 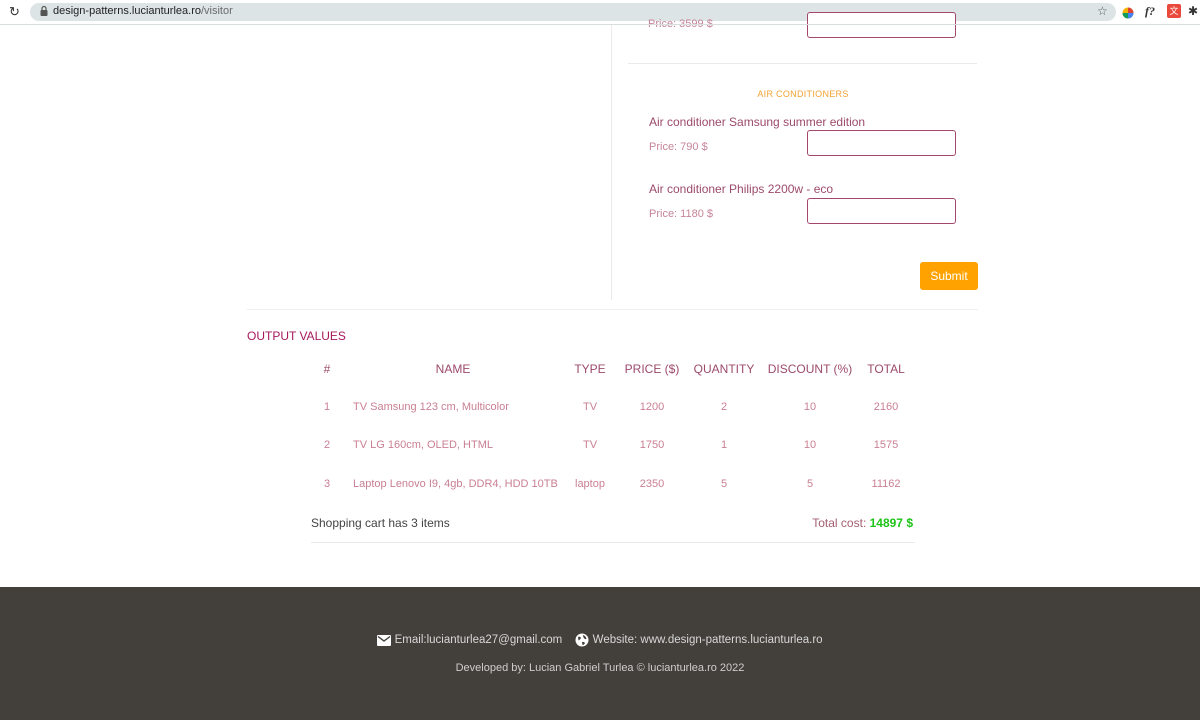 I want to click on cell-total: 1575, so click(x=886, y=445).